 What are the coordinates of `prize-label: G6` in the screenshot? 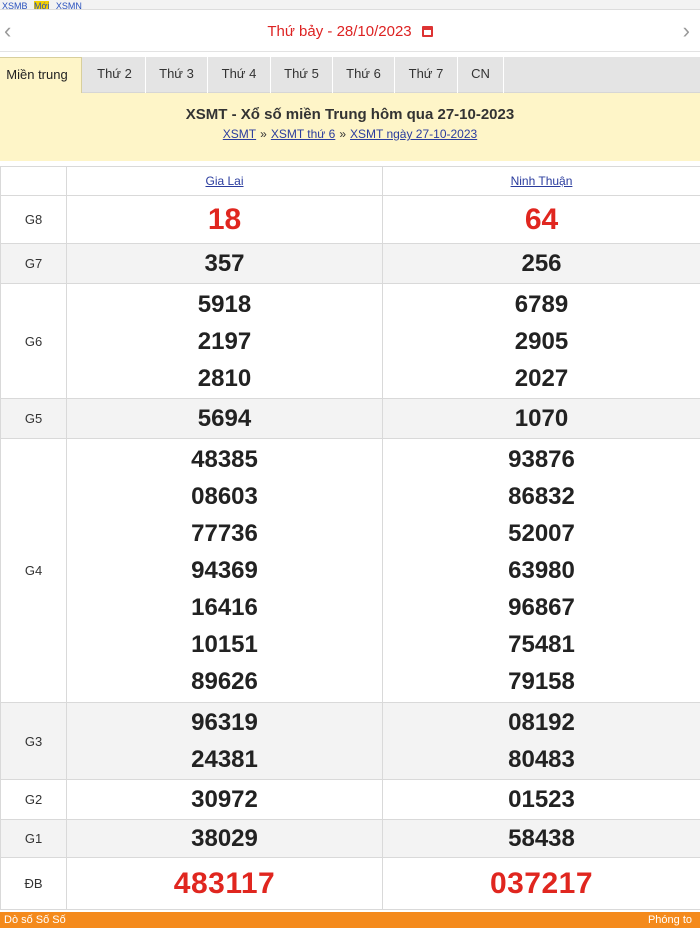 It's located at (33, 341).